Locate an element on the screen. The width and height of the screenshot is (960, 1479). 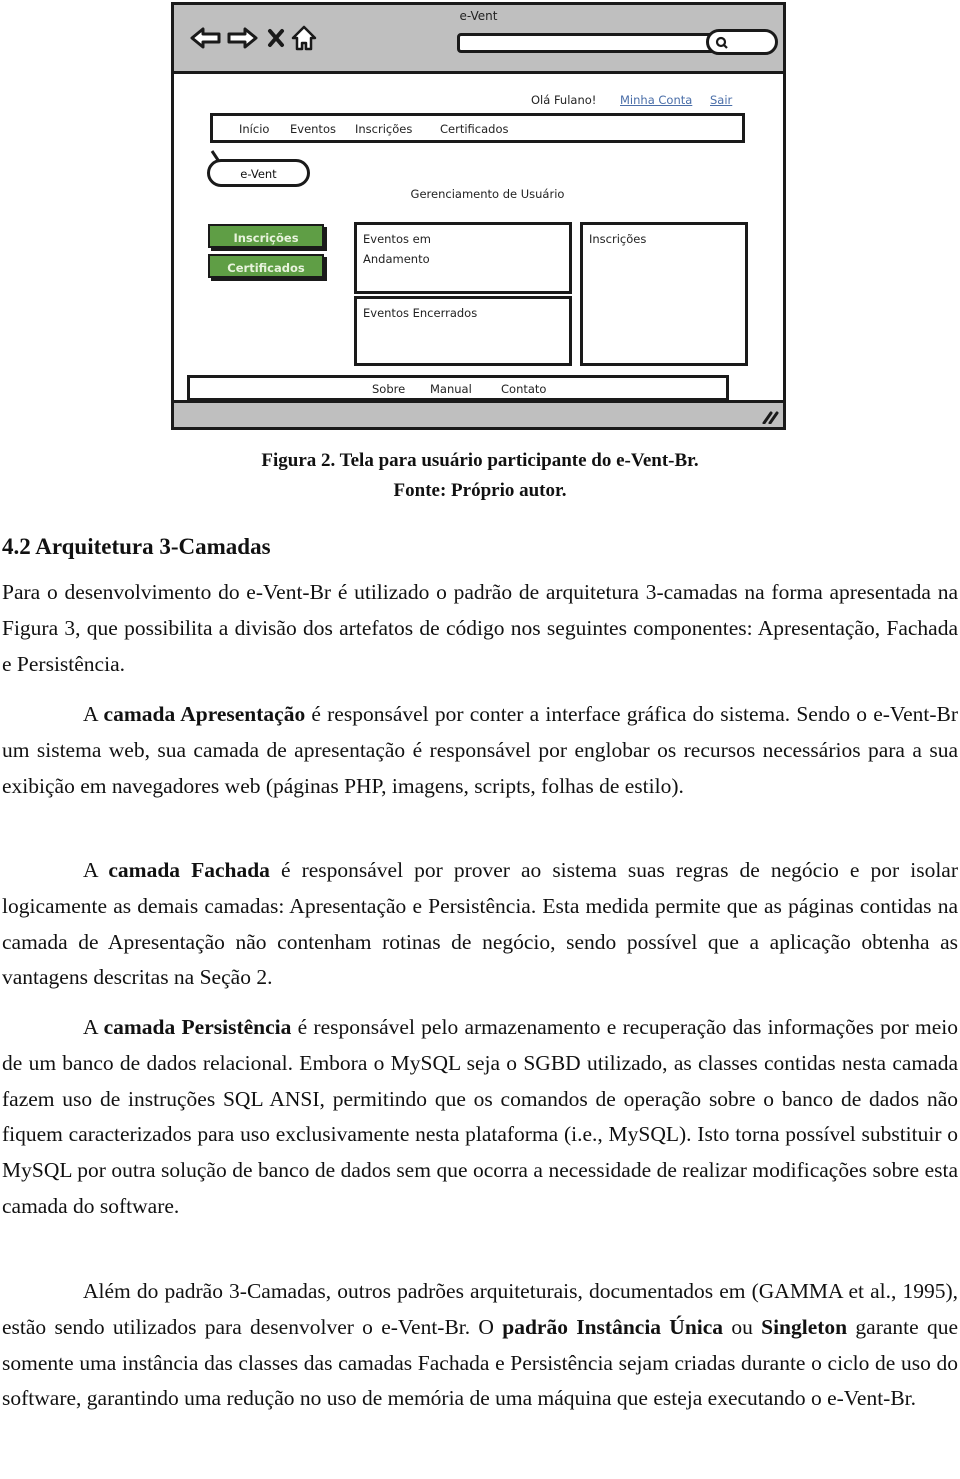
menu-item-certificados: Certificados is located at coordinates (474, 129).